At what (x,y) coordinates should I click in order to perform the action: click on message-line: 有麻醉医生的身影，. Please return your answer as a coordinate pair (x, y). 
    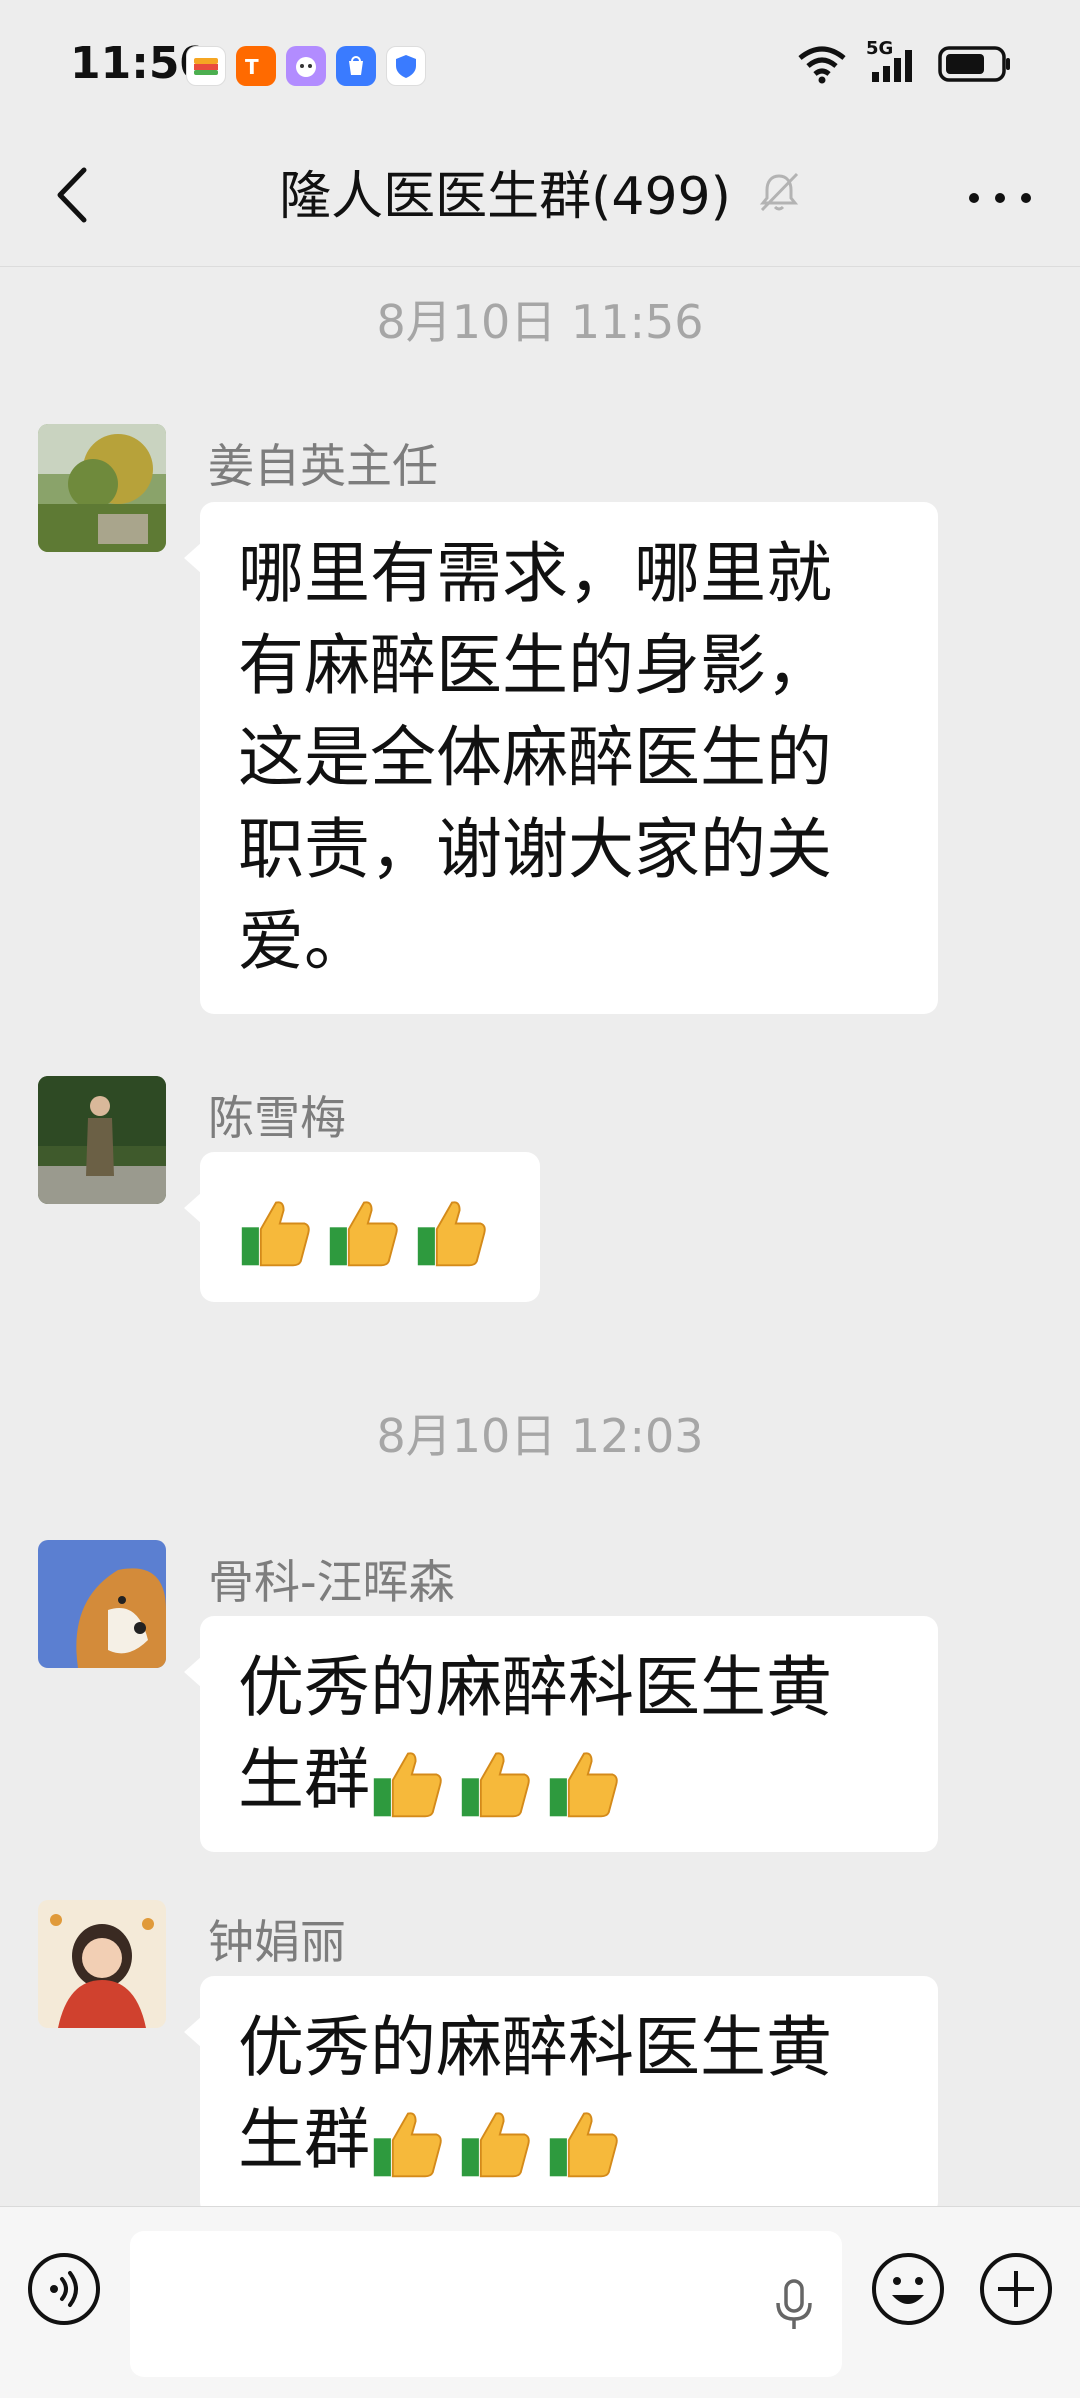
    Looking at the image, I should click on (535, 665).